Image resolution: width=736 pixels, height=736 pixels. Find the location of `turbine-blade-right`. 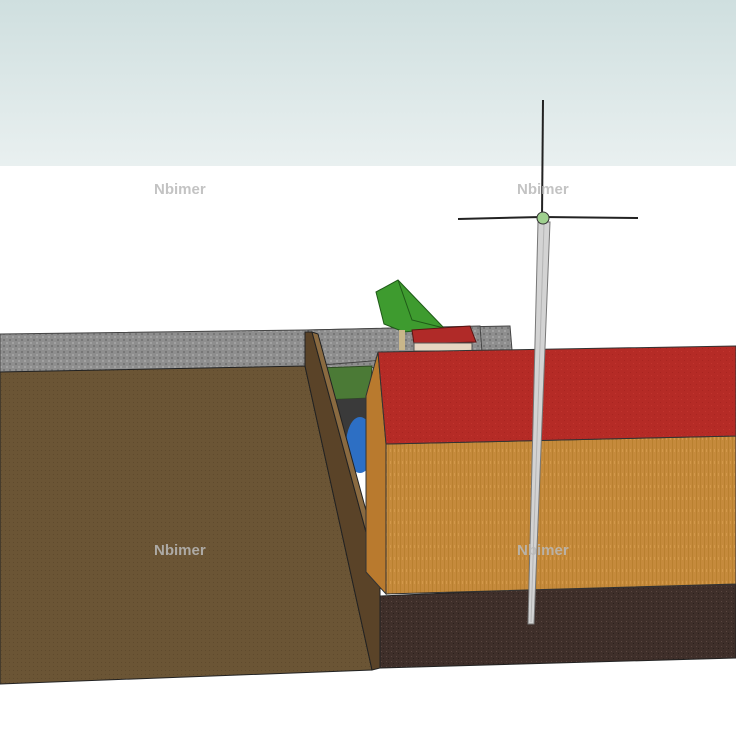

turbine-blade-right is located at coordinates (590, 217).